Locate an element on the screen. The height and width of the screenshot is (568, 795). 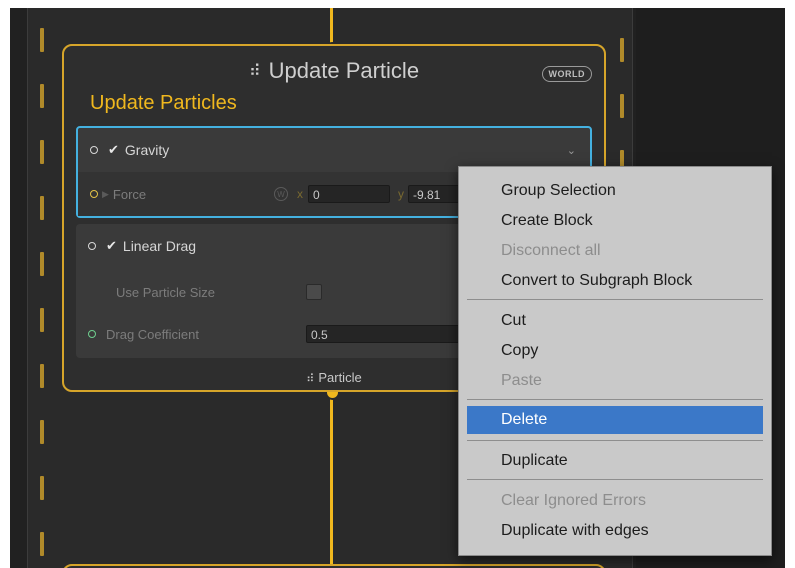
menu-item-convert-to-subgraph-block: Convert to Subgraph Block is located at coordinates (615, 281).